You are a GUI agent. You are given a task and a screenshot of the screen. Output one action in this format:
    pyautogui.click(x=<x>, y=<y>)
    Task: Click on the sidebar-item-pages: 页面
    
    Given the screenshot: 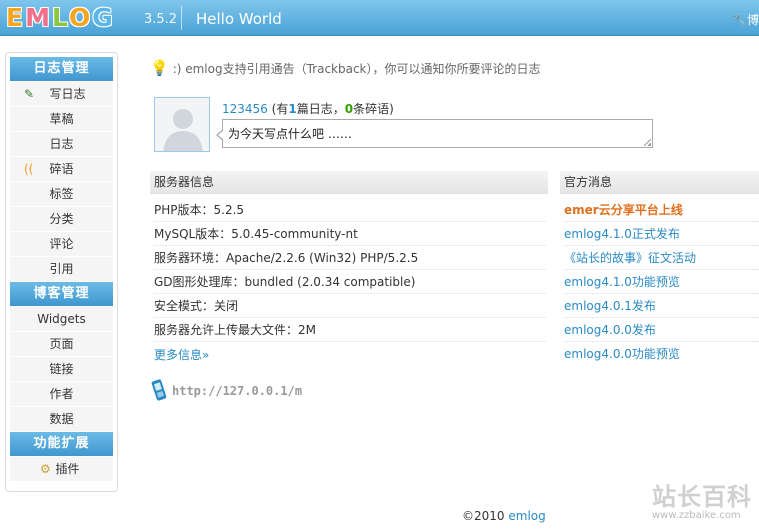 What is the action you would take?
    pyautogui.click(x=61, y=344)
    